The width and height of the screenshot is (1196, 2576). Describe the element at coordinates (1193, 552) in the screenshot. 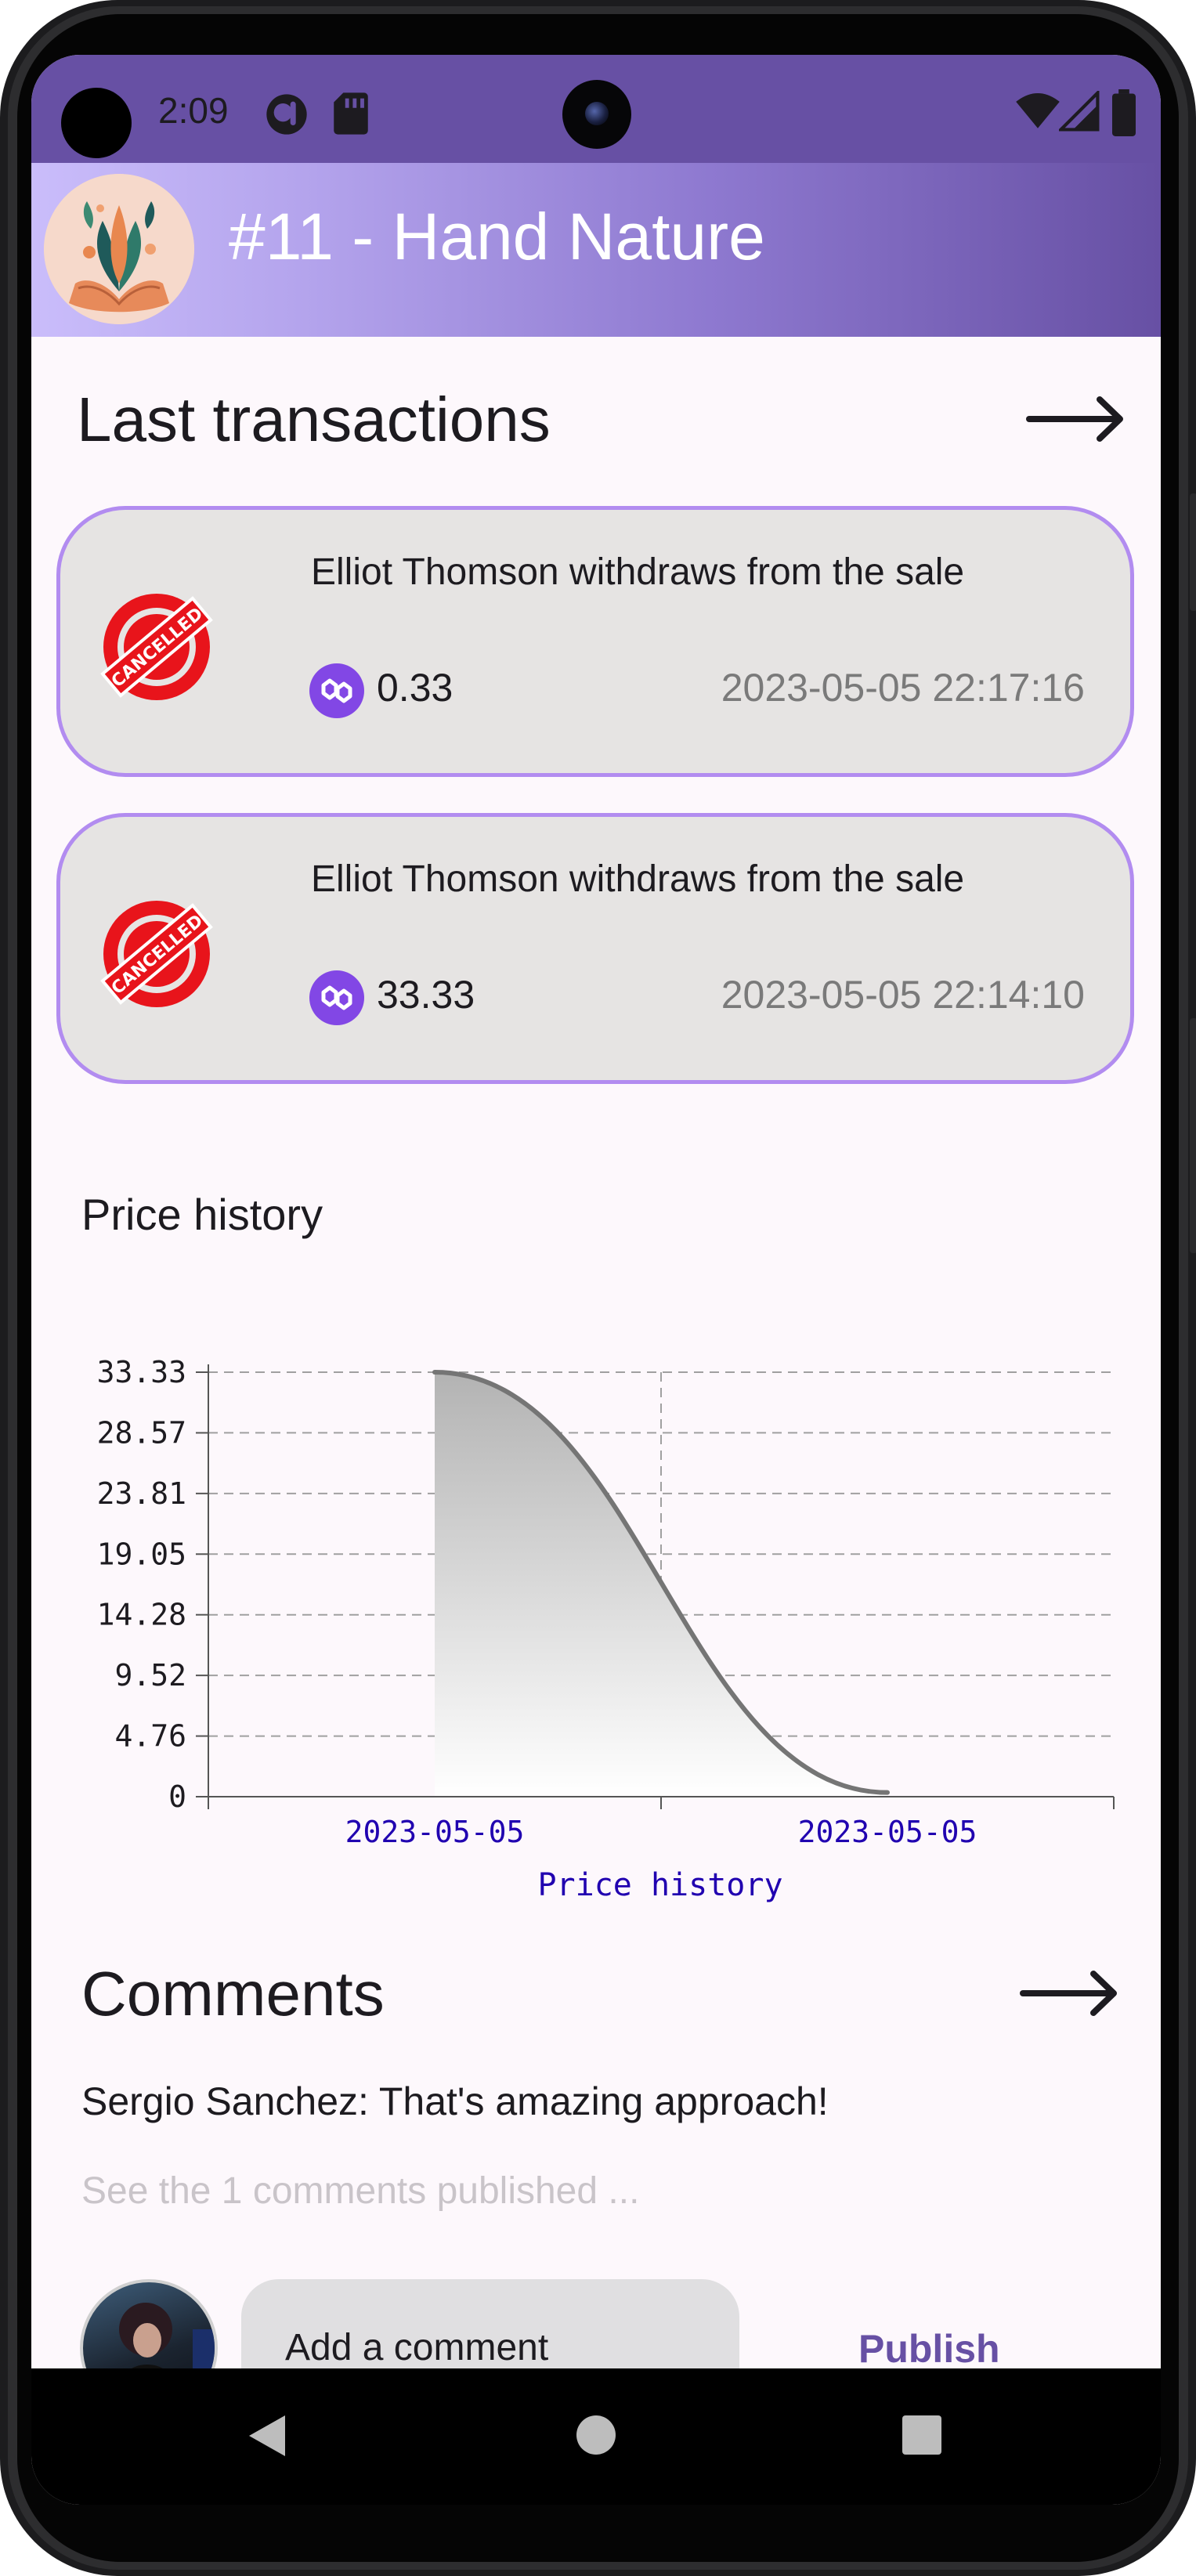

I see `power-button` at that location.